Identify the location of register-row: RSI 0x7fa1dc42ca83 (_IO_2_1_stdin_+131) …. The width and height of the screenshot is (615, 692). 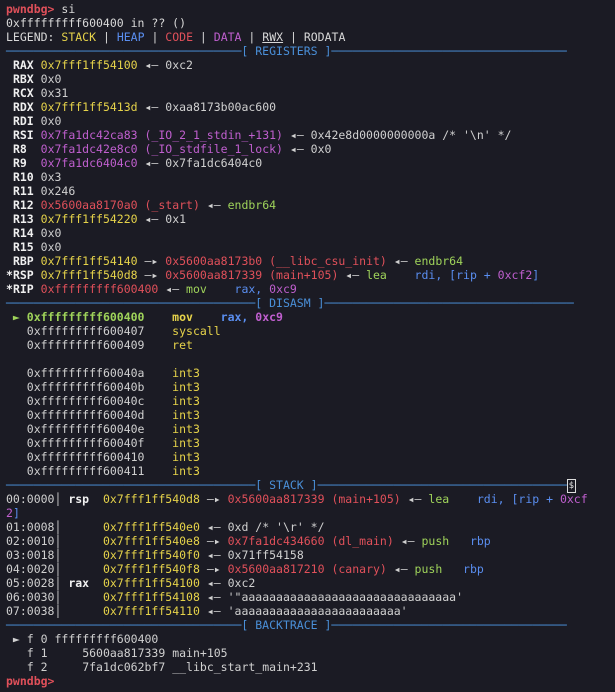
(310, 135).